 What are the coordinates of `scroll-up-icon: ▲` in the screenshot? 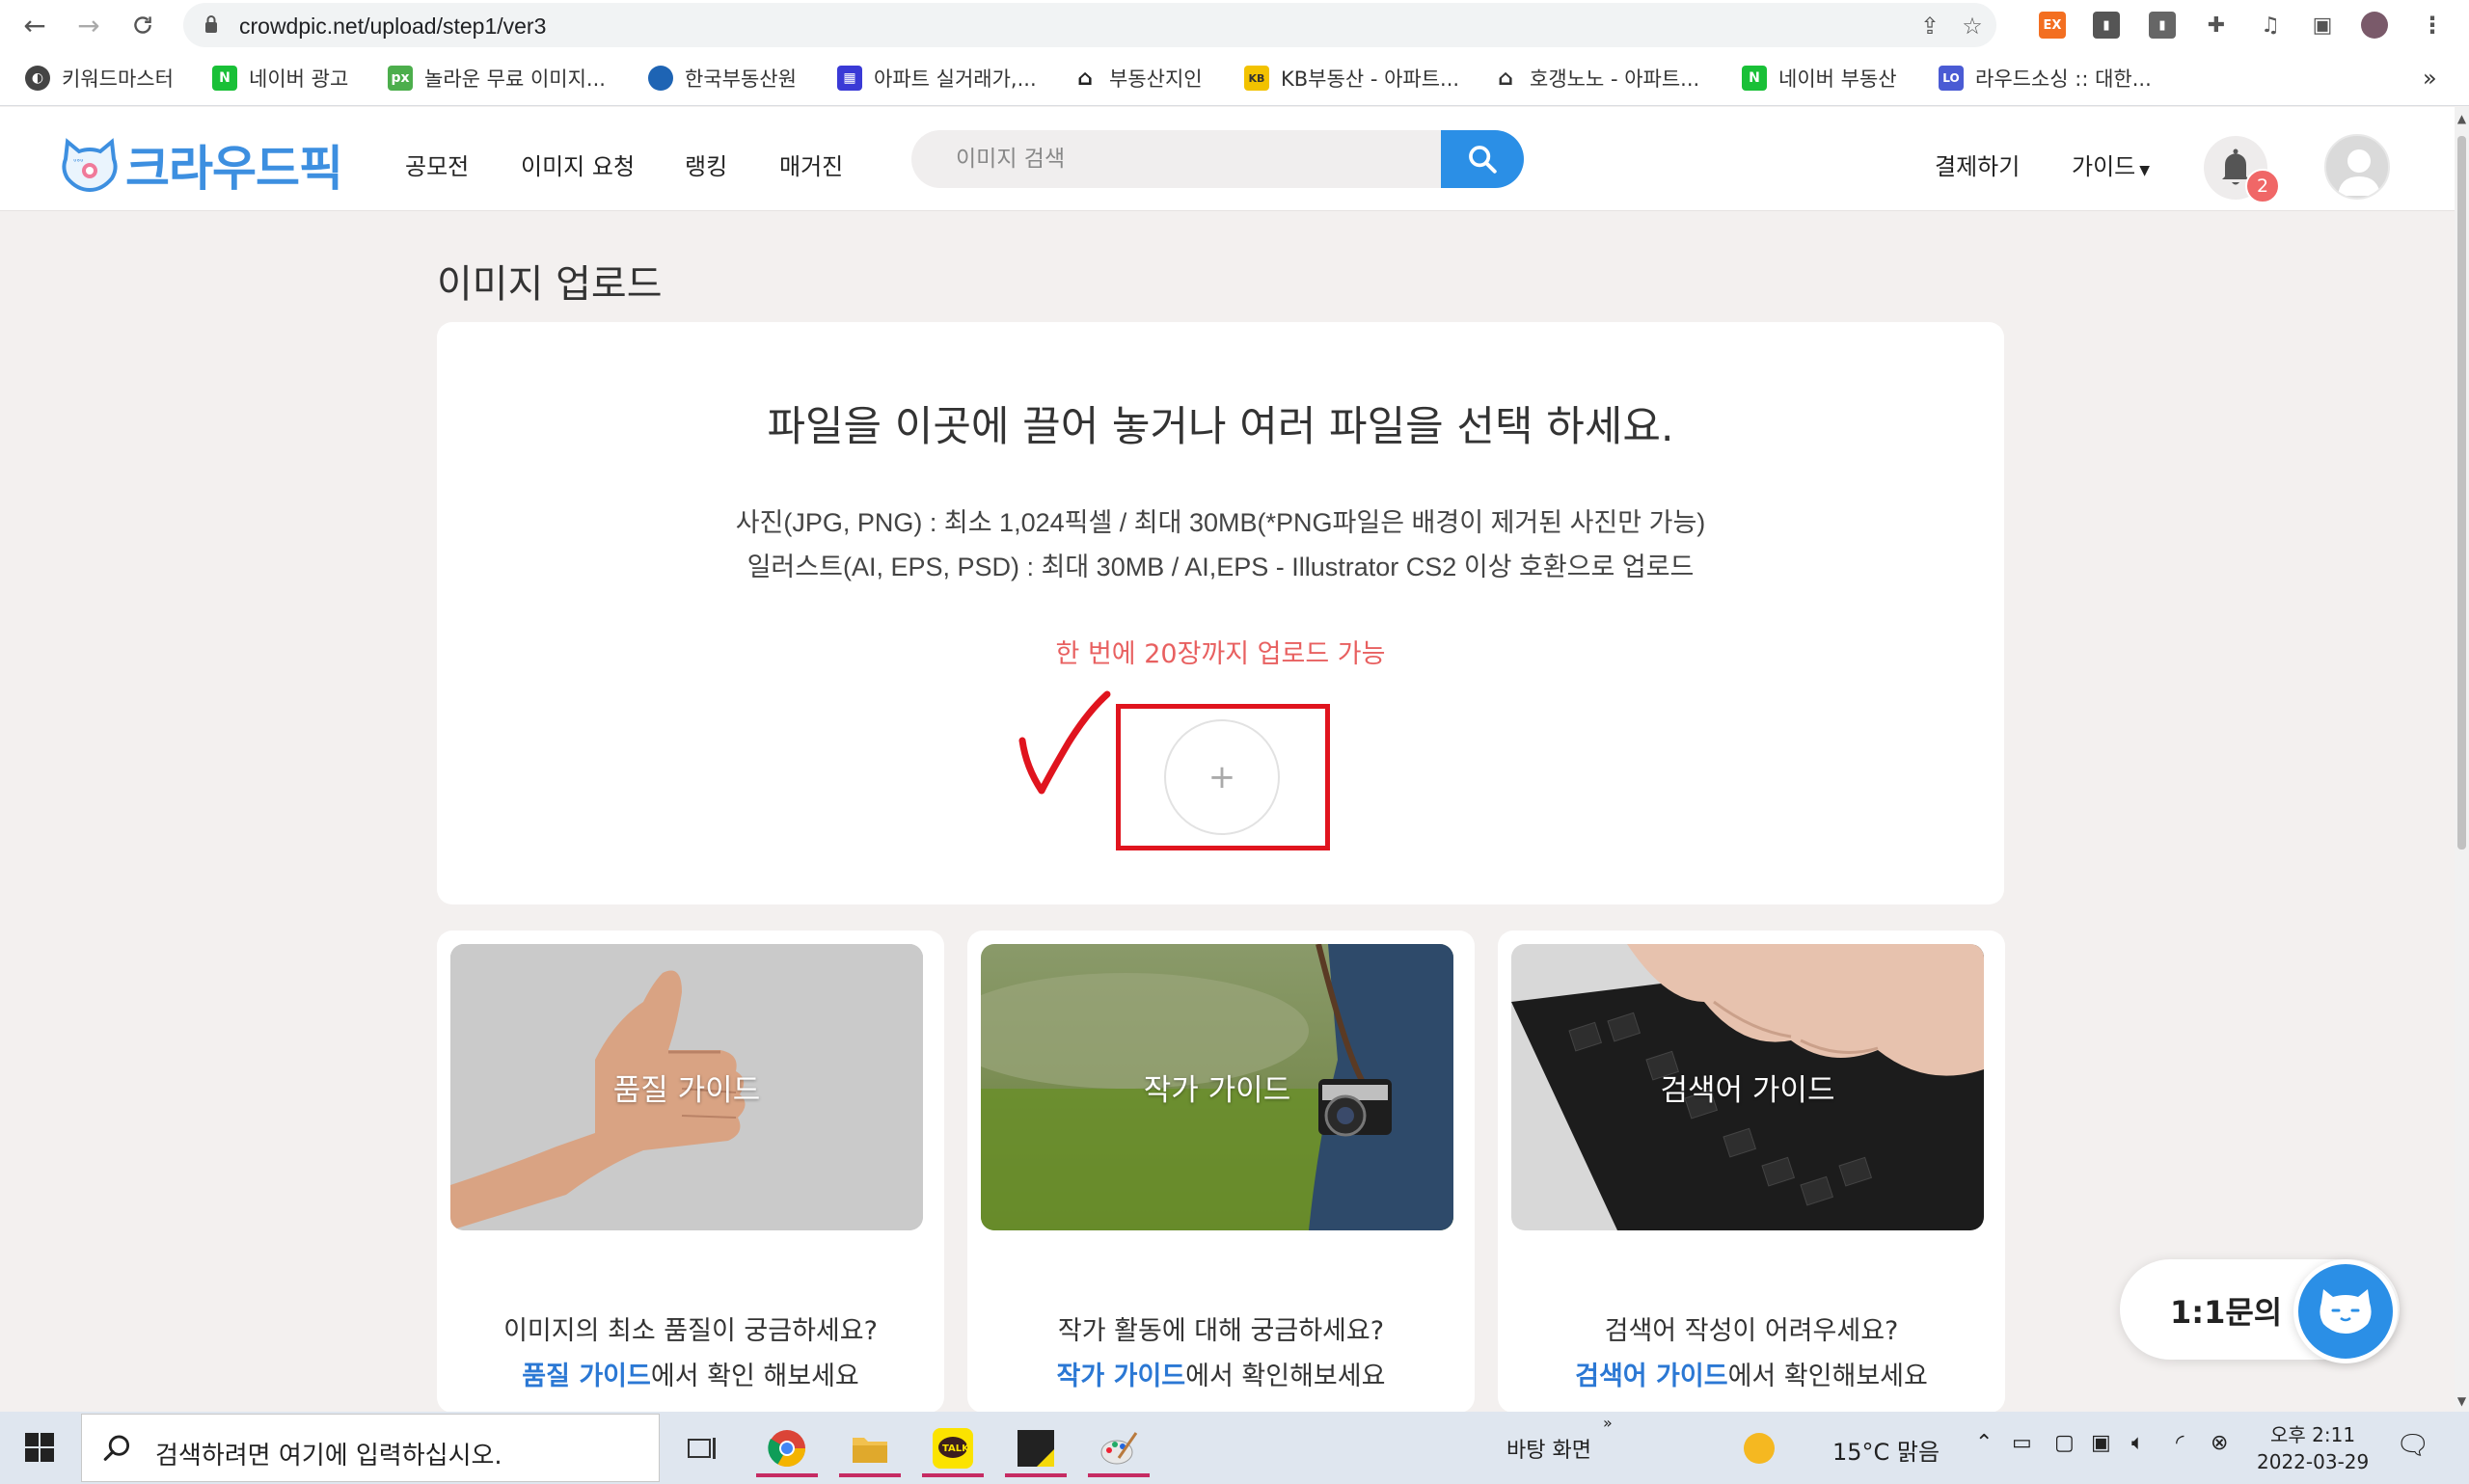 It's located at (2462, 118).